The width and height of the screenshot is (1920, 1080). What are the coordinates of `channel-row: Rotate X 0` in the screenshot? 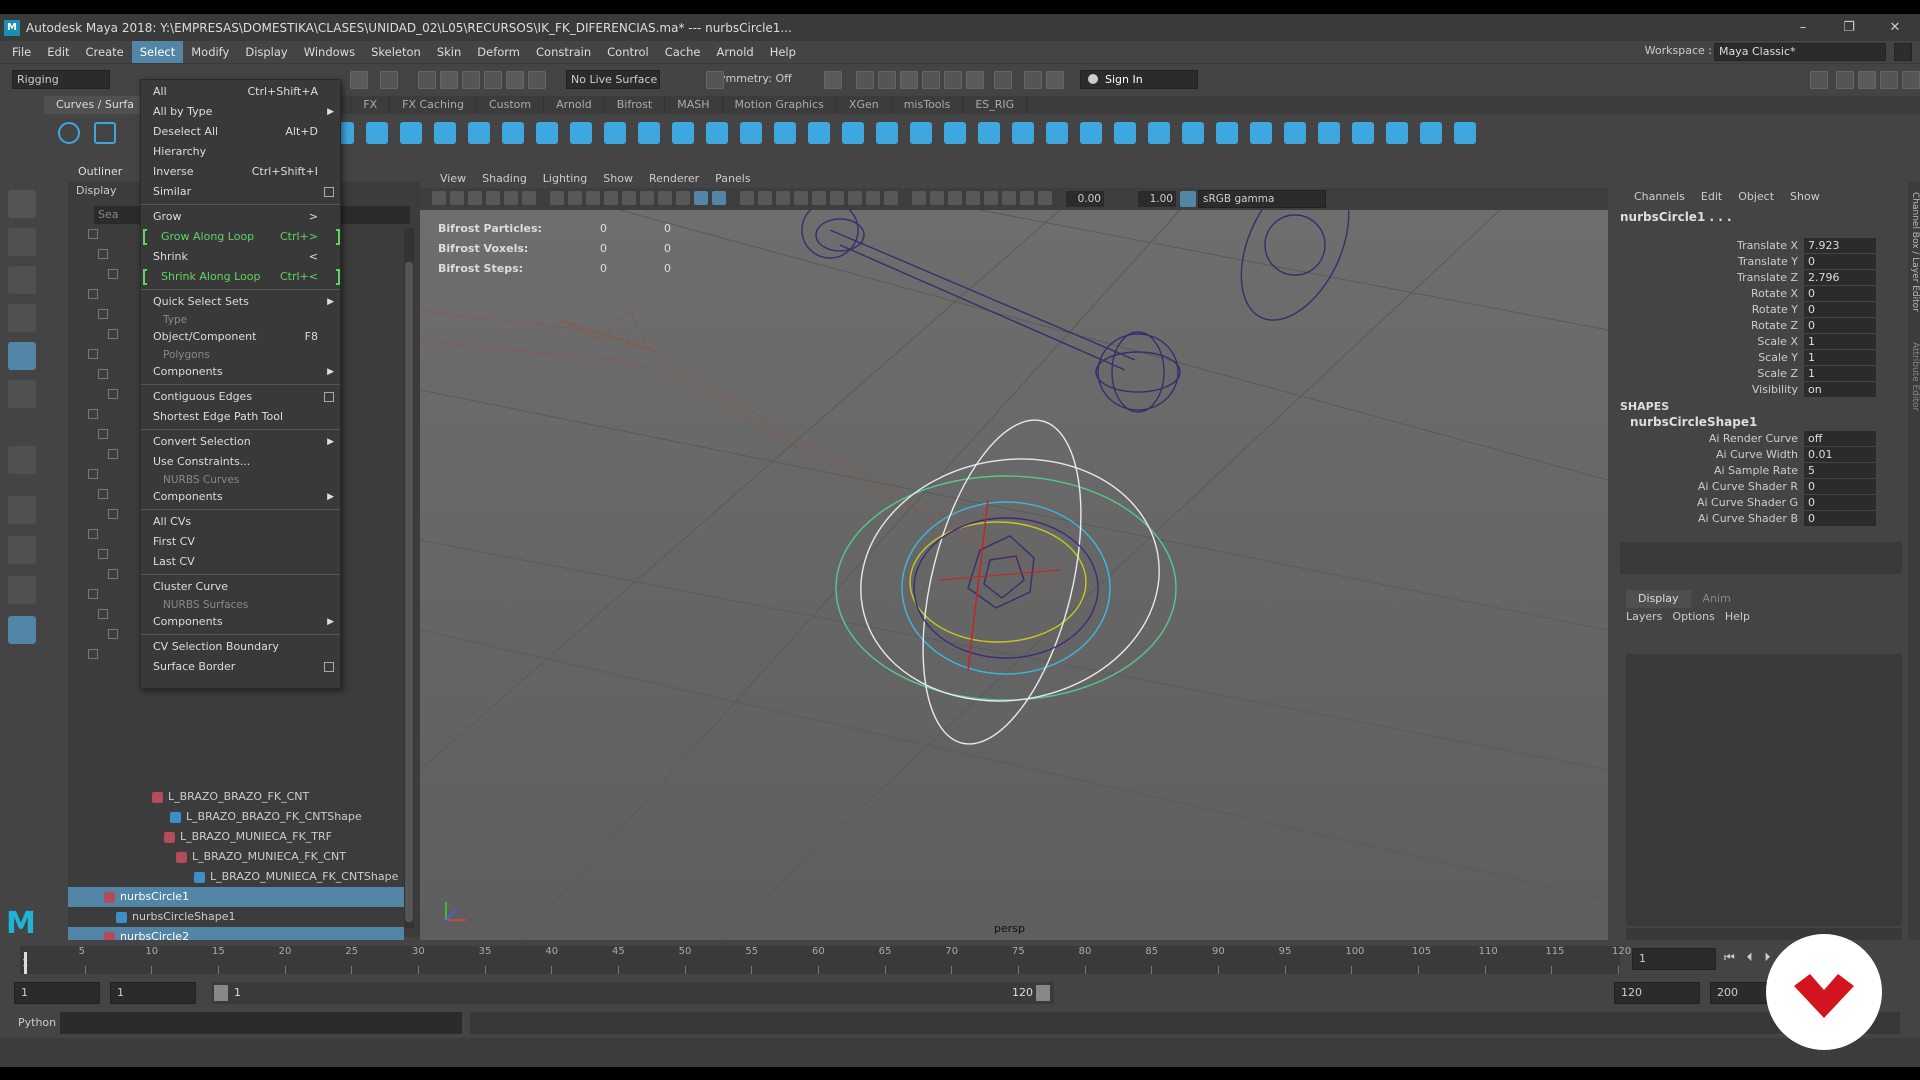 It's located at (1761, 294).